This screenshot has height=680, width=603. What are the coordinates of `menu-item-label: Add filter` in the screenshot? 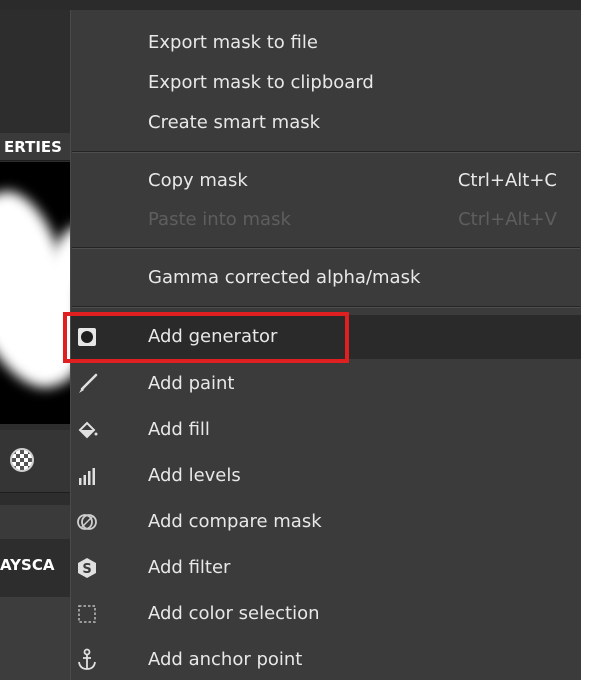 It's located at (189, 567).